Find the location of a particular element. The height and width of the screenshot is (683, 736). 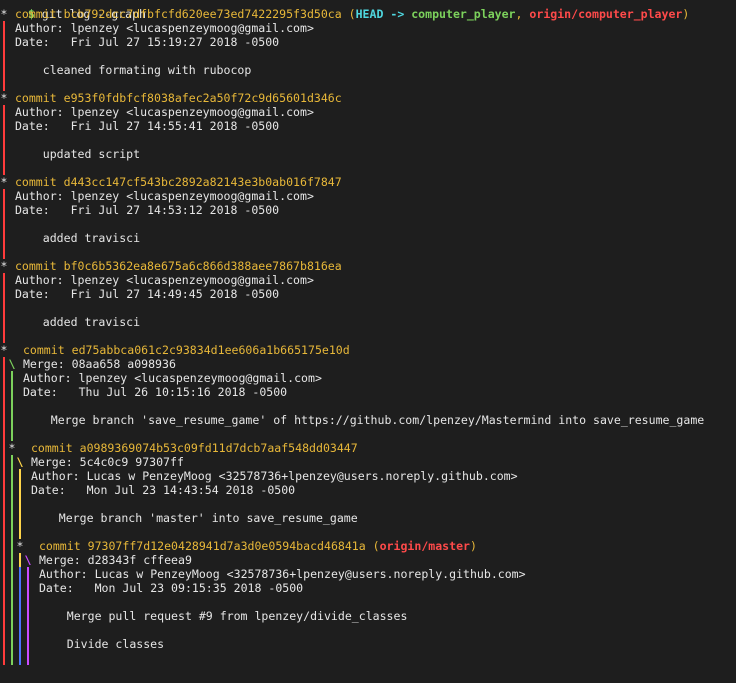

commit-date-value: Mon Jul 23 14:43:54 2018 -0500 is located at coordinates (191, 490).